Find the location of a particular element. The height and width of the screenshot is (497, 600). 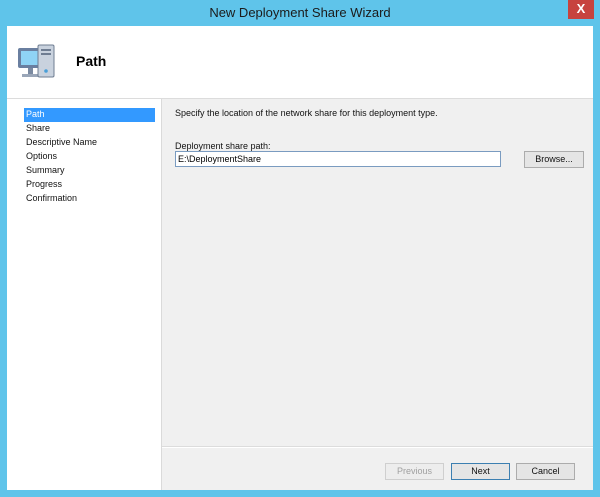

close-button: X is located at coordinates (581, 9).